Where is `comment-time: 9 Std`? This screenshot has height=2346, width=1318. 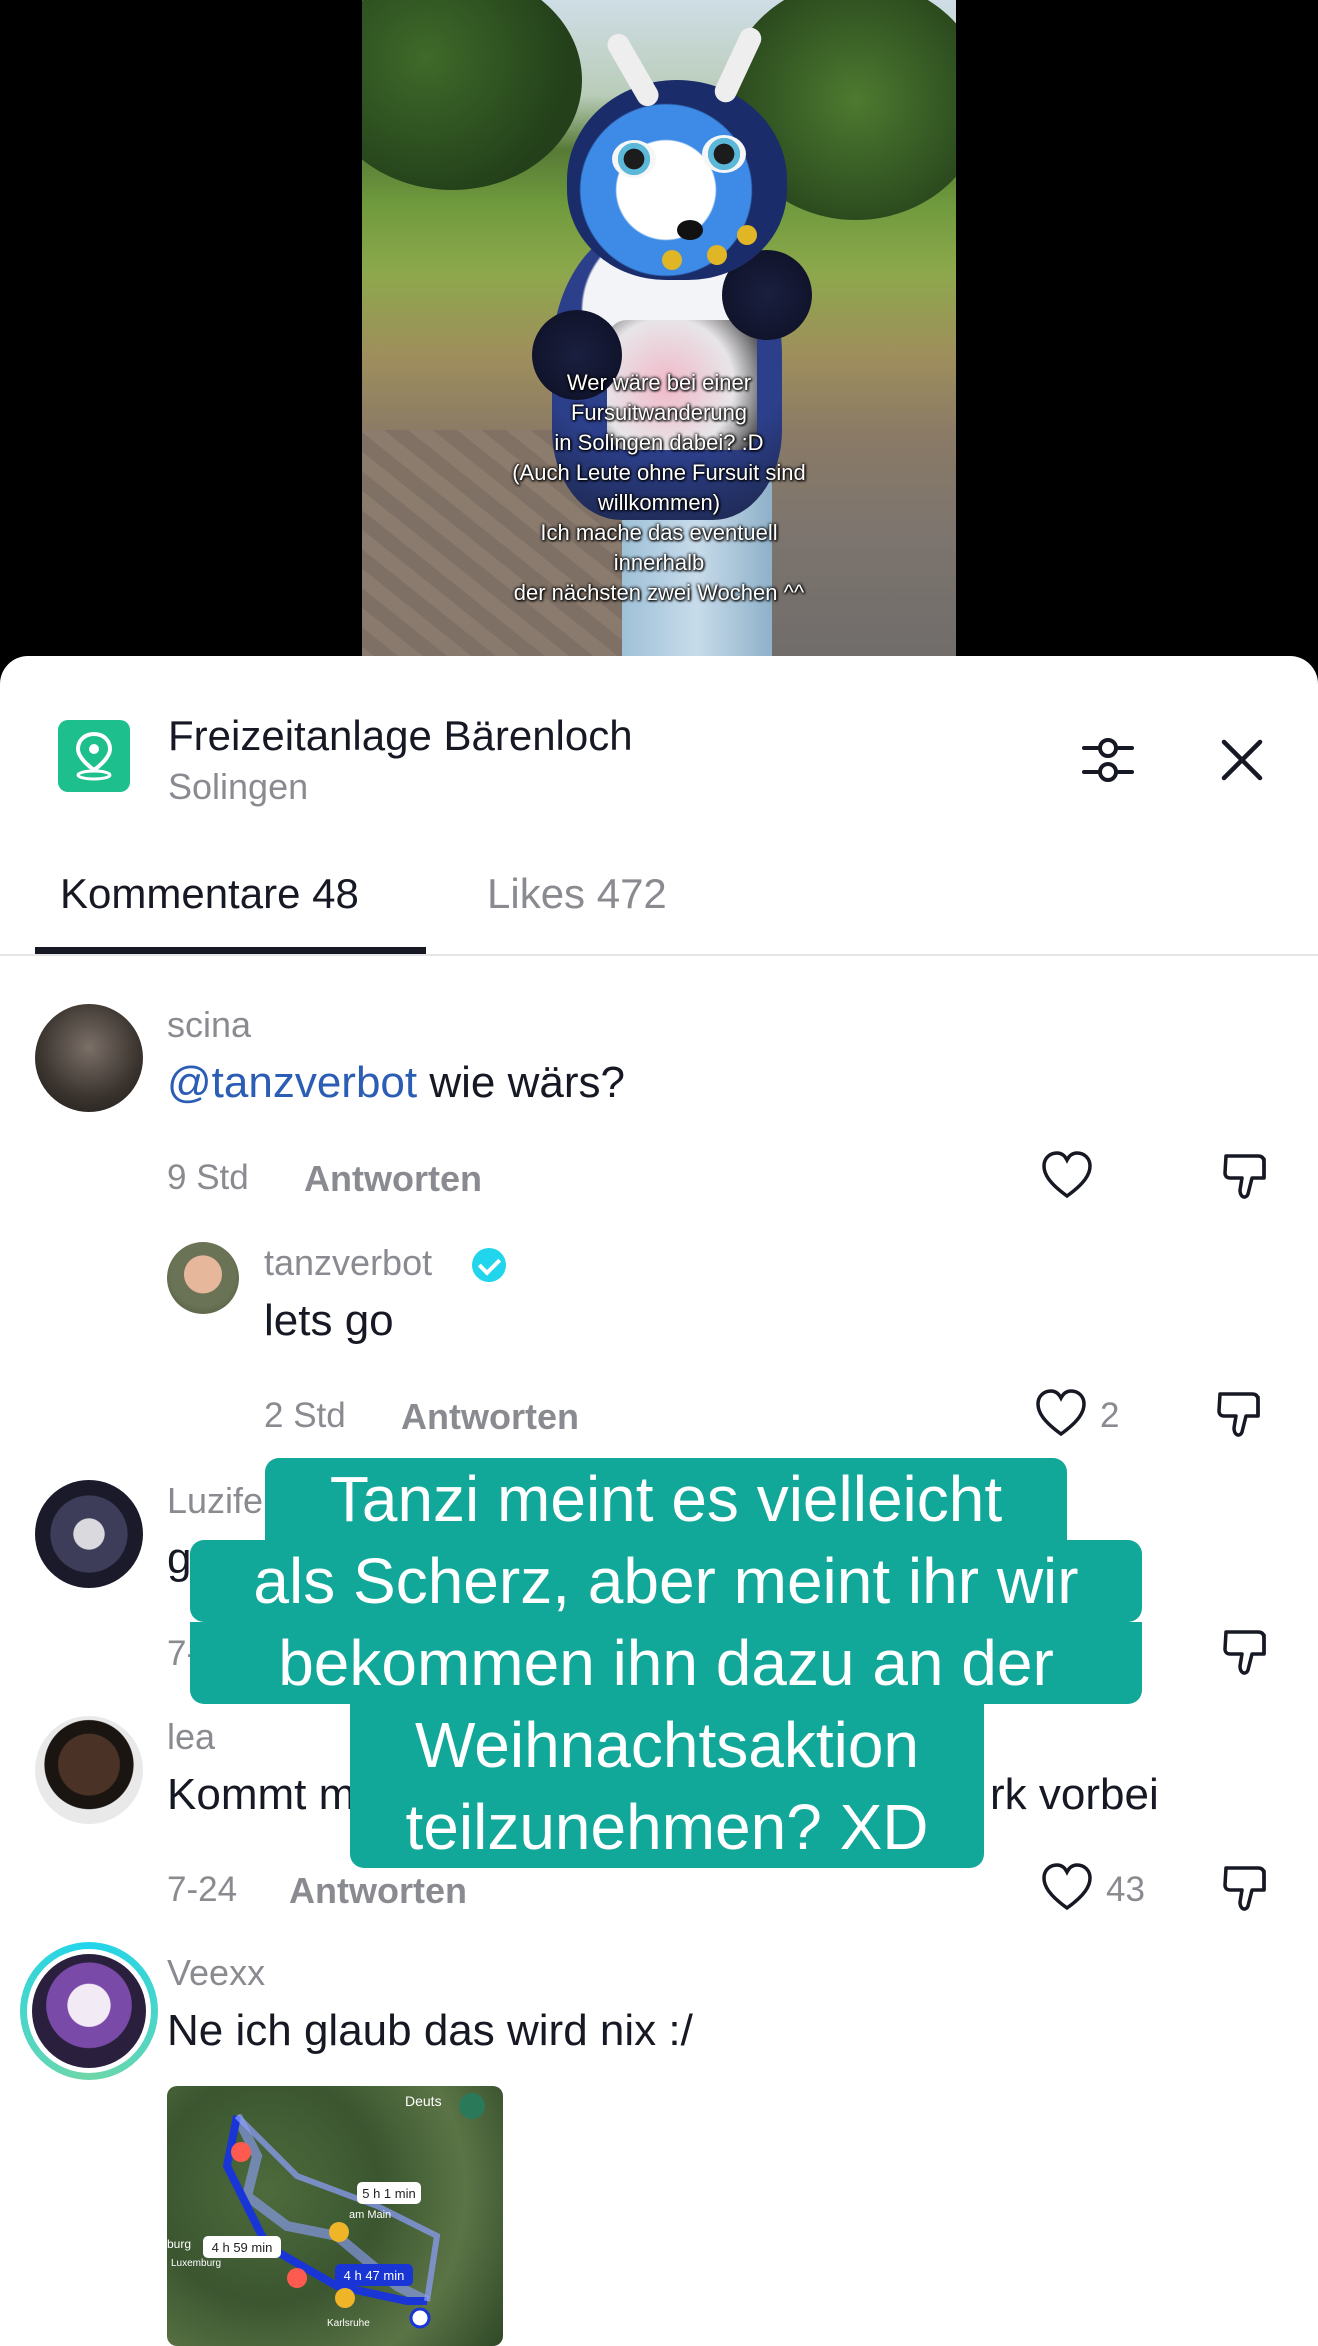 comment-time: 9 Std is located at coordinates (208, 1177).